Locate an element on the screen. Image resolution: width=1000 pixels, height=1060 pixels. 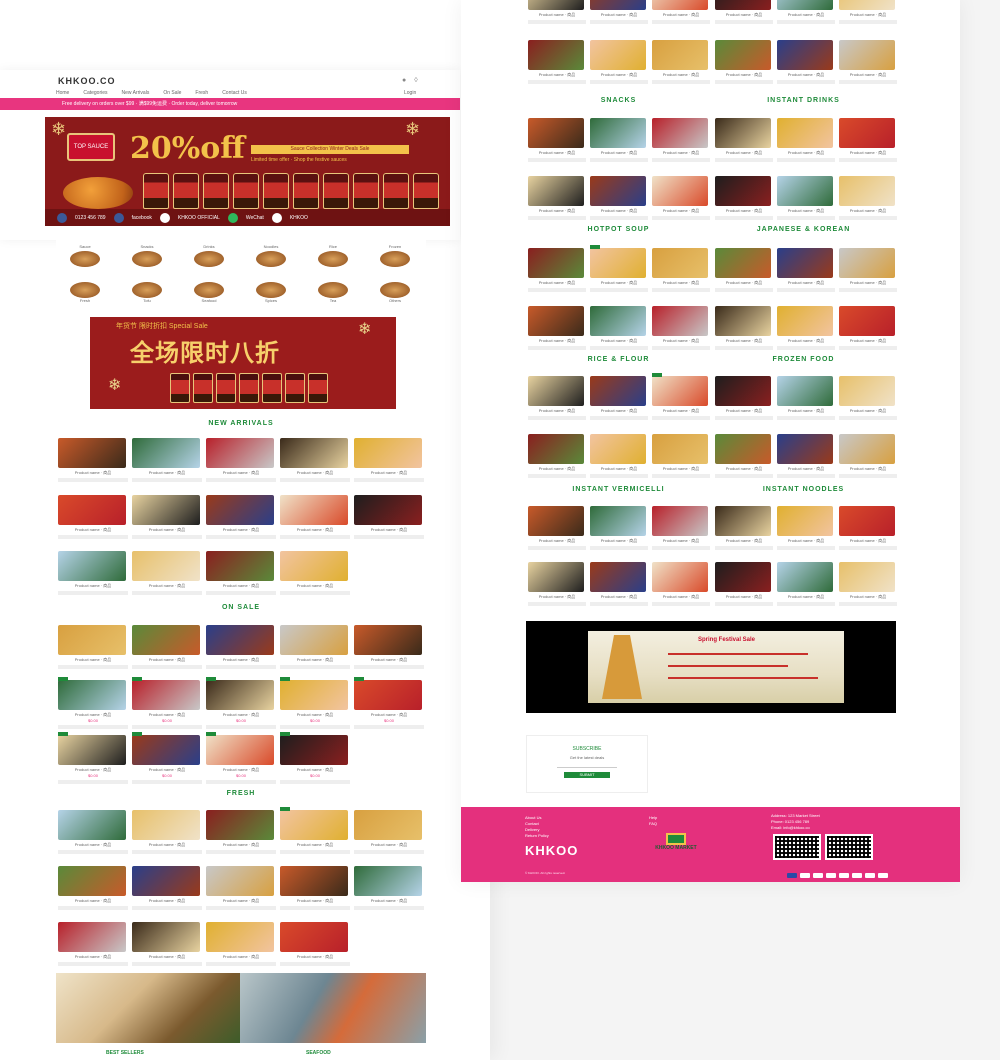
user-icon: ● is located at coordinates (404, 80).